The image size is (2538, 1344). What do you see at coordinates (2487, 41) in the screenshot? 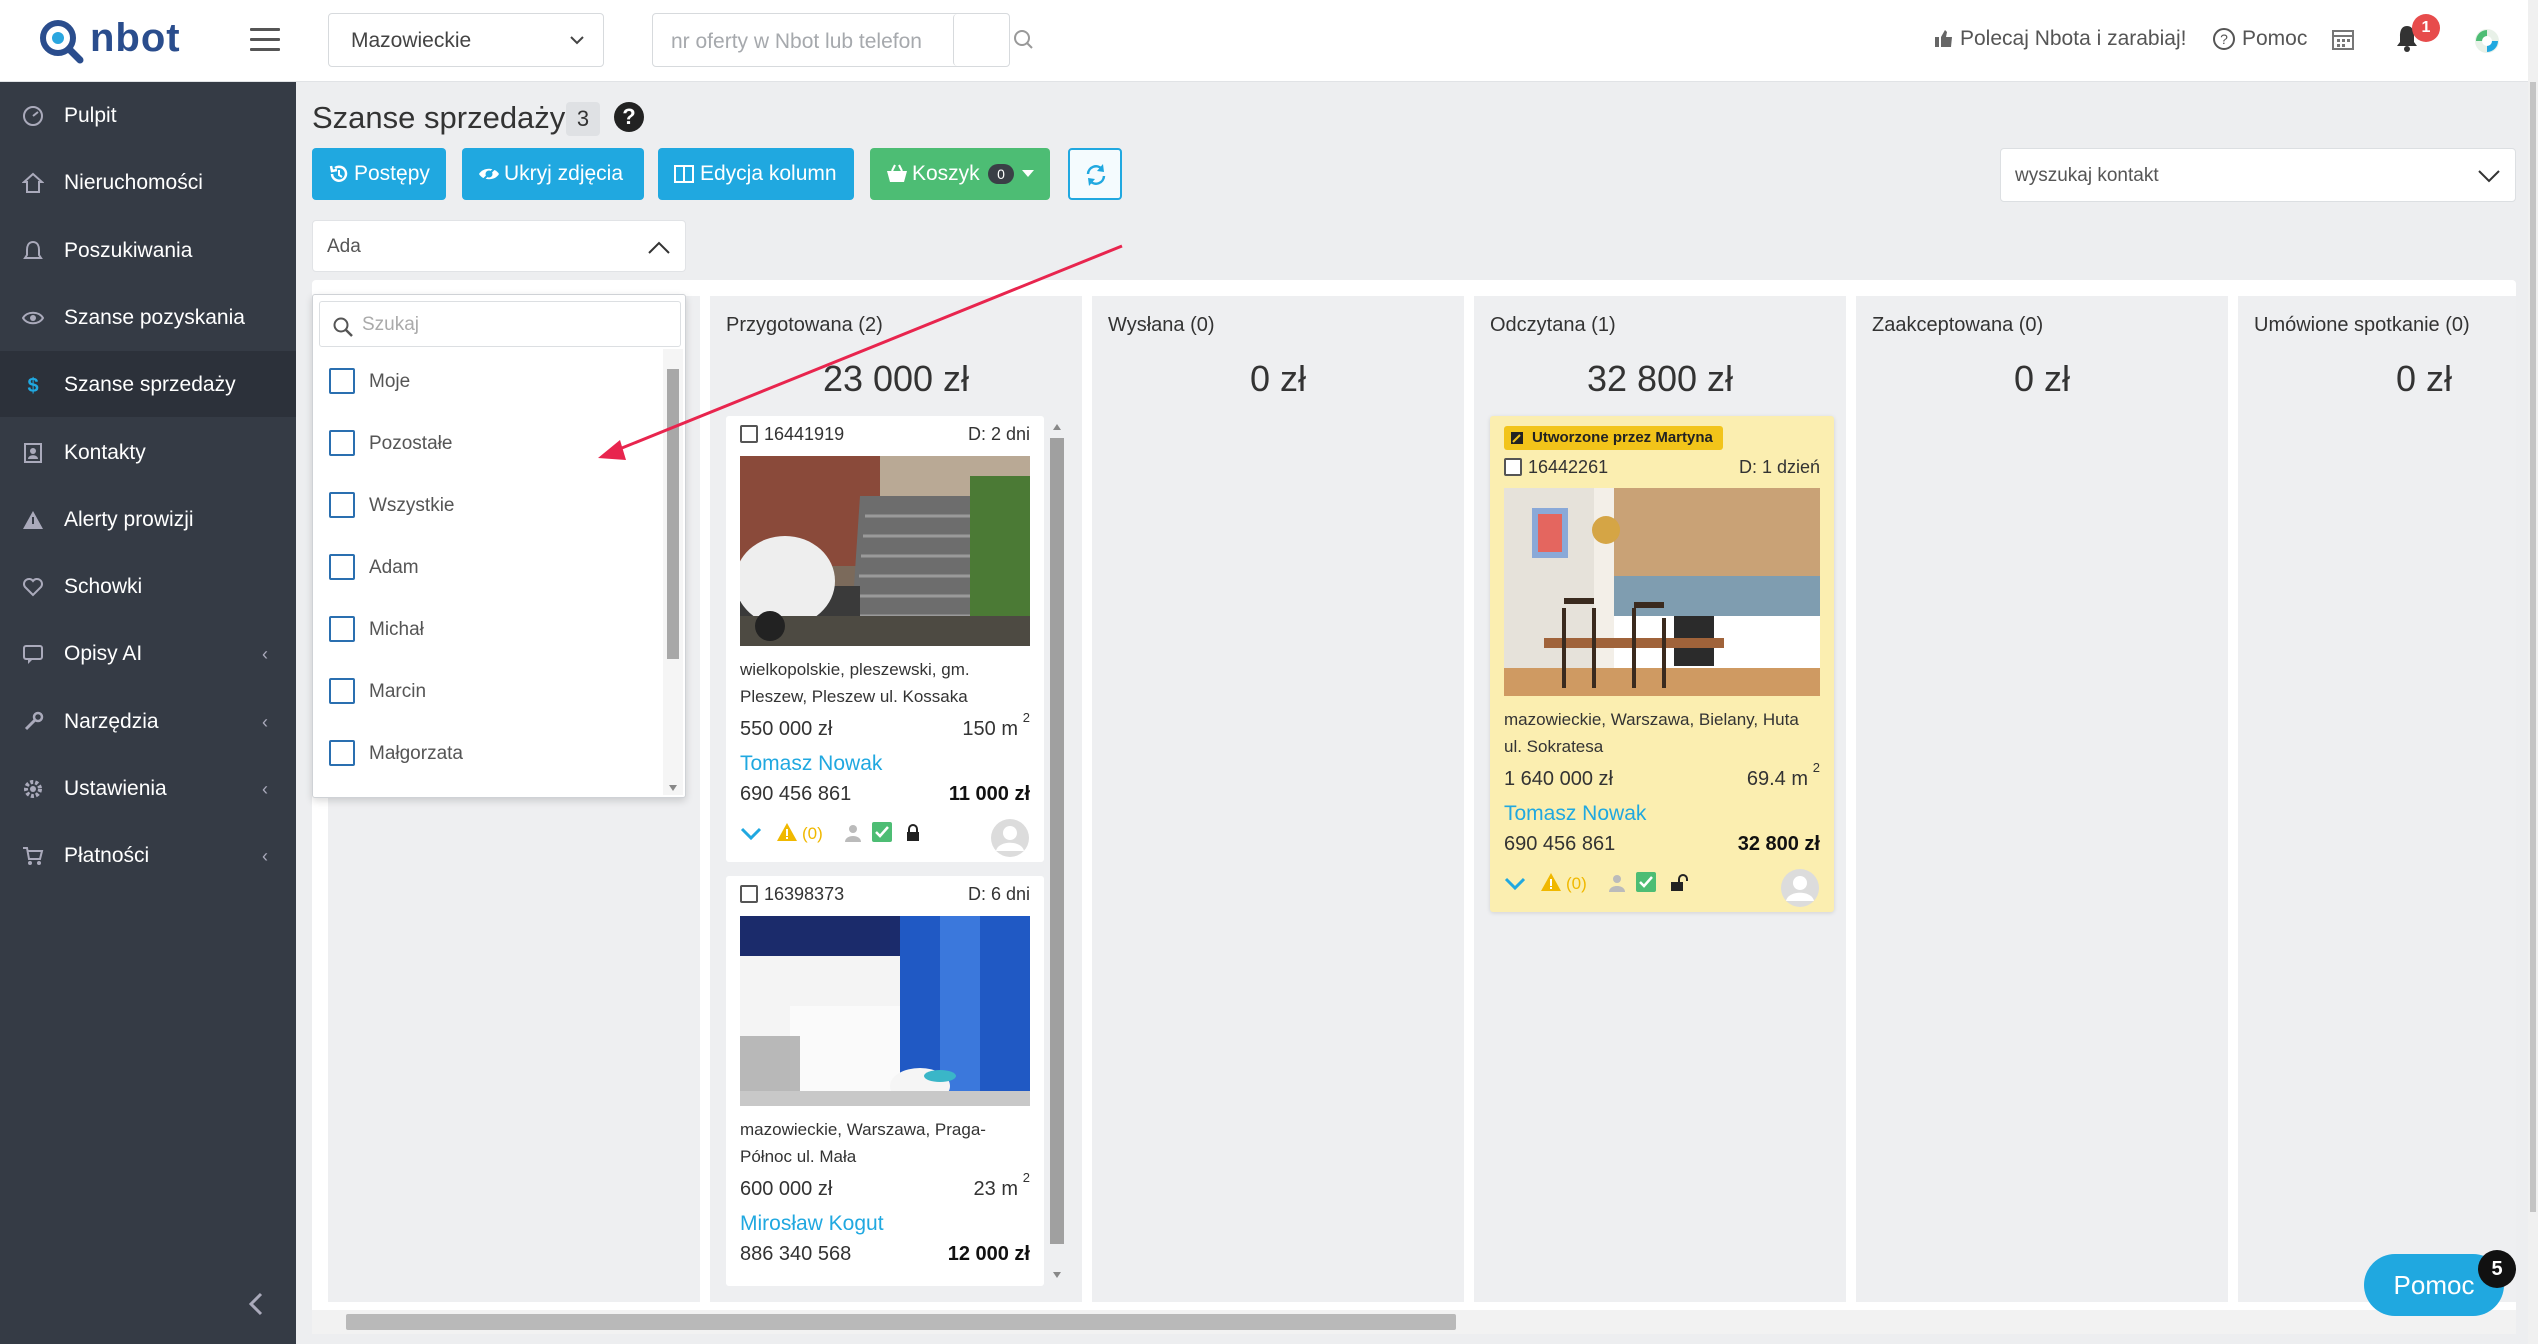
I see `user-avatar-icon` at bounding box center [2487, 41].